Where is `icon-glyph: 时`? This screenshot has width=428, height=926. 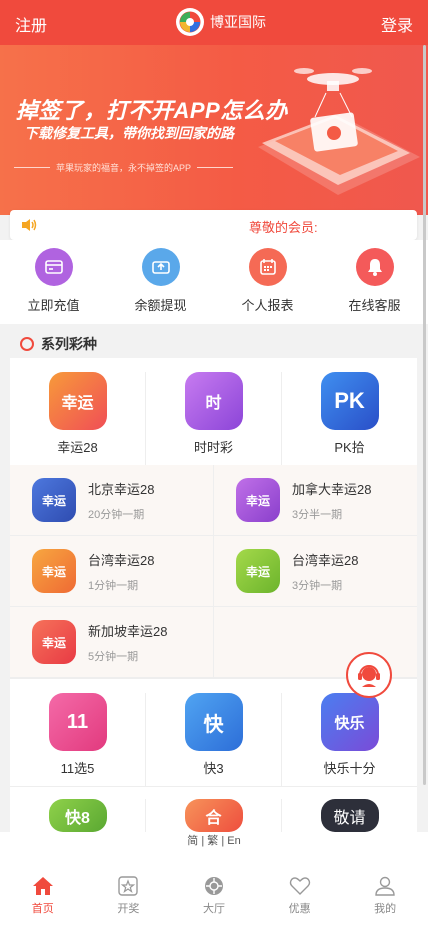 icon-glyph: 时 is located at coordinates (213, 403).